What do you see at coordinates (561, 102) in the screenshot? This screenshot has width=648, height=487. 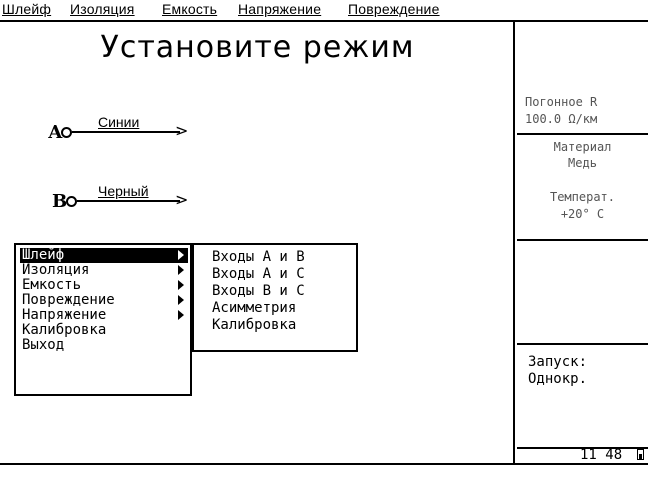 I see `resistance-label: Погонное R` at bounding box center [561, 102].